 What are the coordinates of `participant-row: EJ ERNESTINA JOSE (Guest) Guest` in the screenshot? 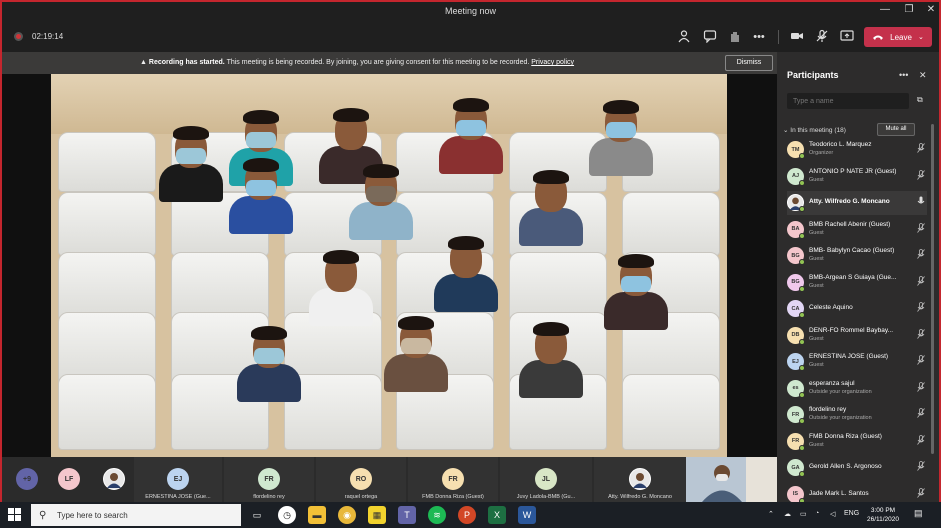 It's located at (857, 362).